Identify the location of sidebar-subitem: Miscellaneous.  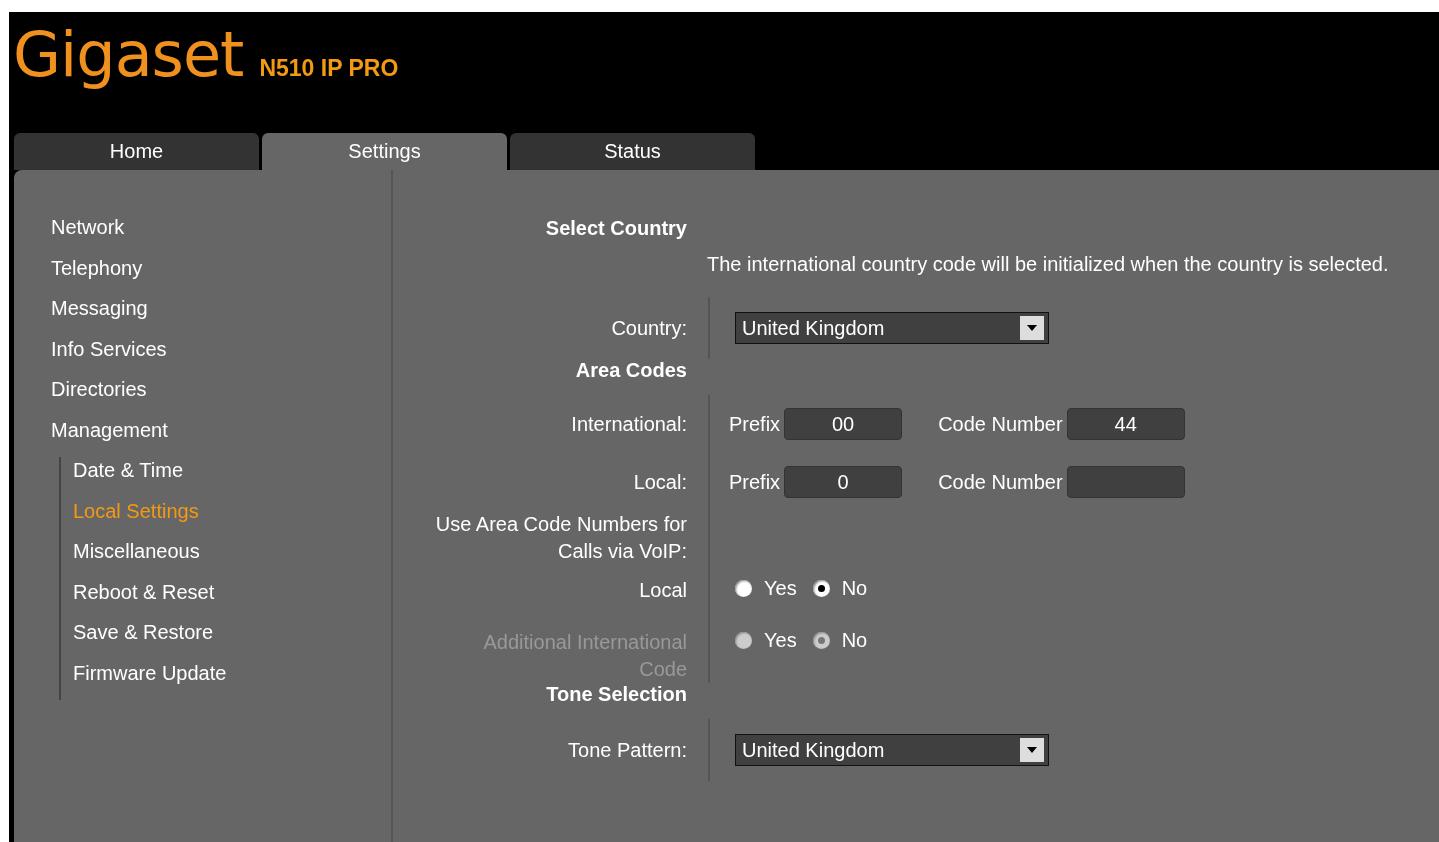
(136, 558).